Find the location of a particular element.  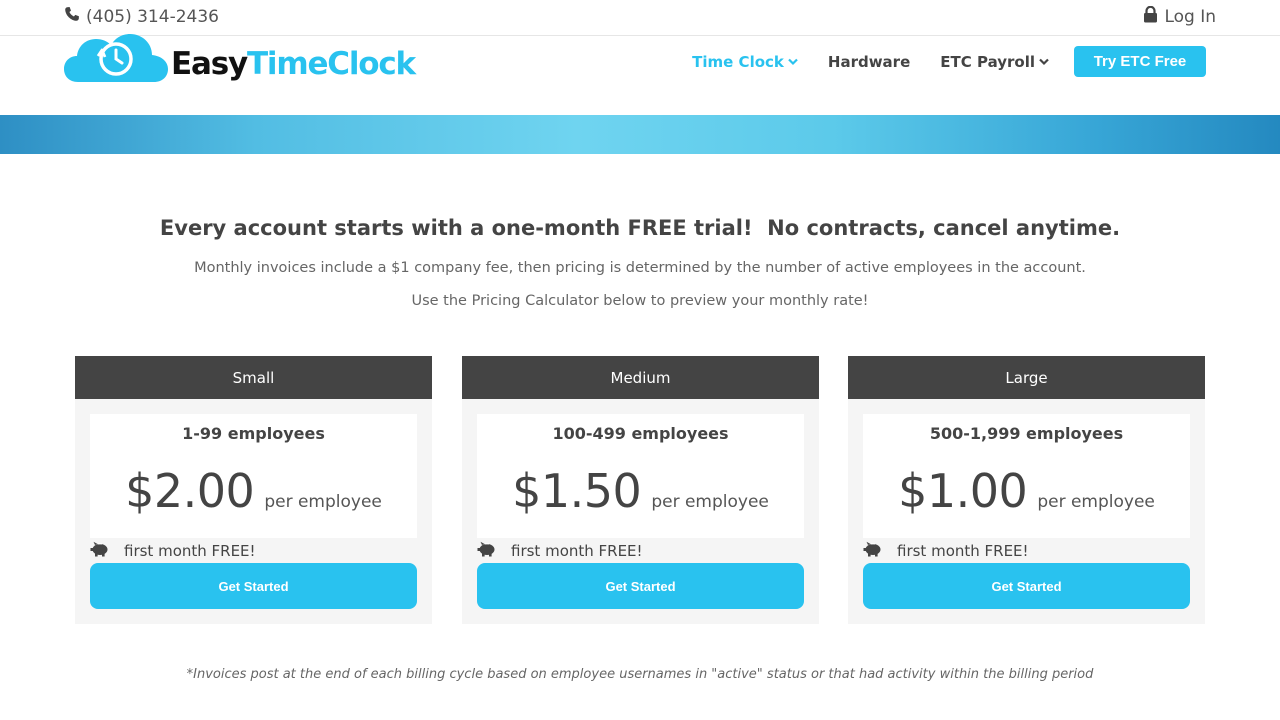

nav-hardware: Hardware is located at coordinates (869, 62).